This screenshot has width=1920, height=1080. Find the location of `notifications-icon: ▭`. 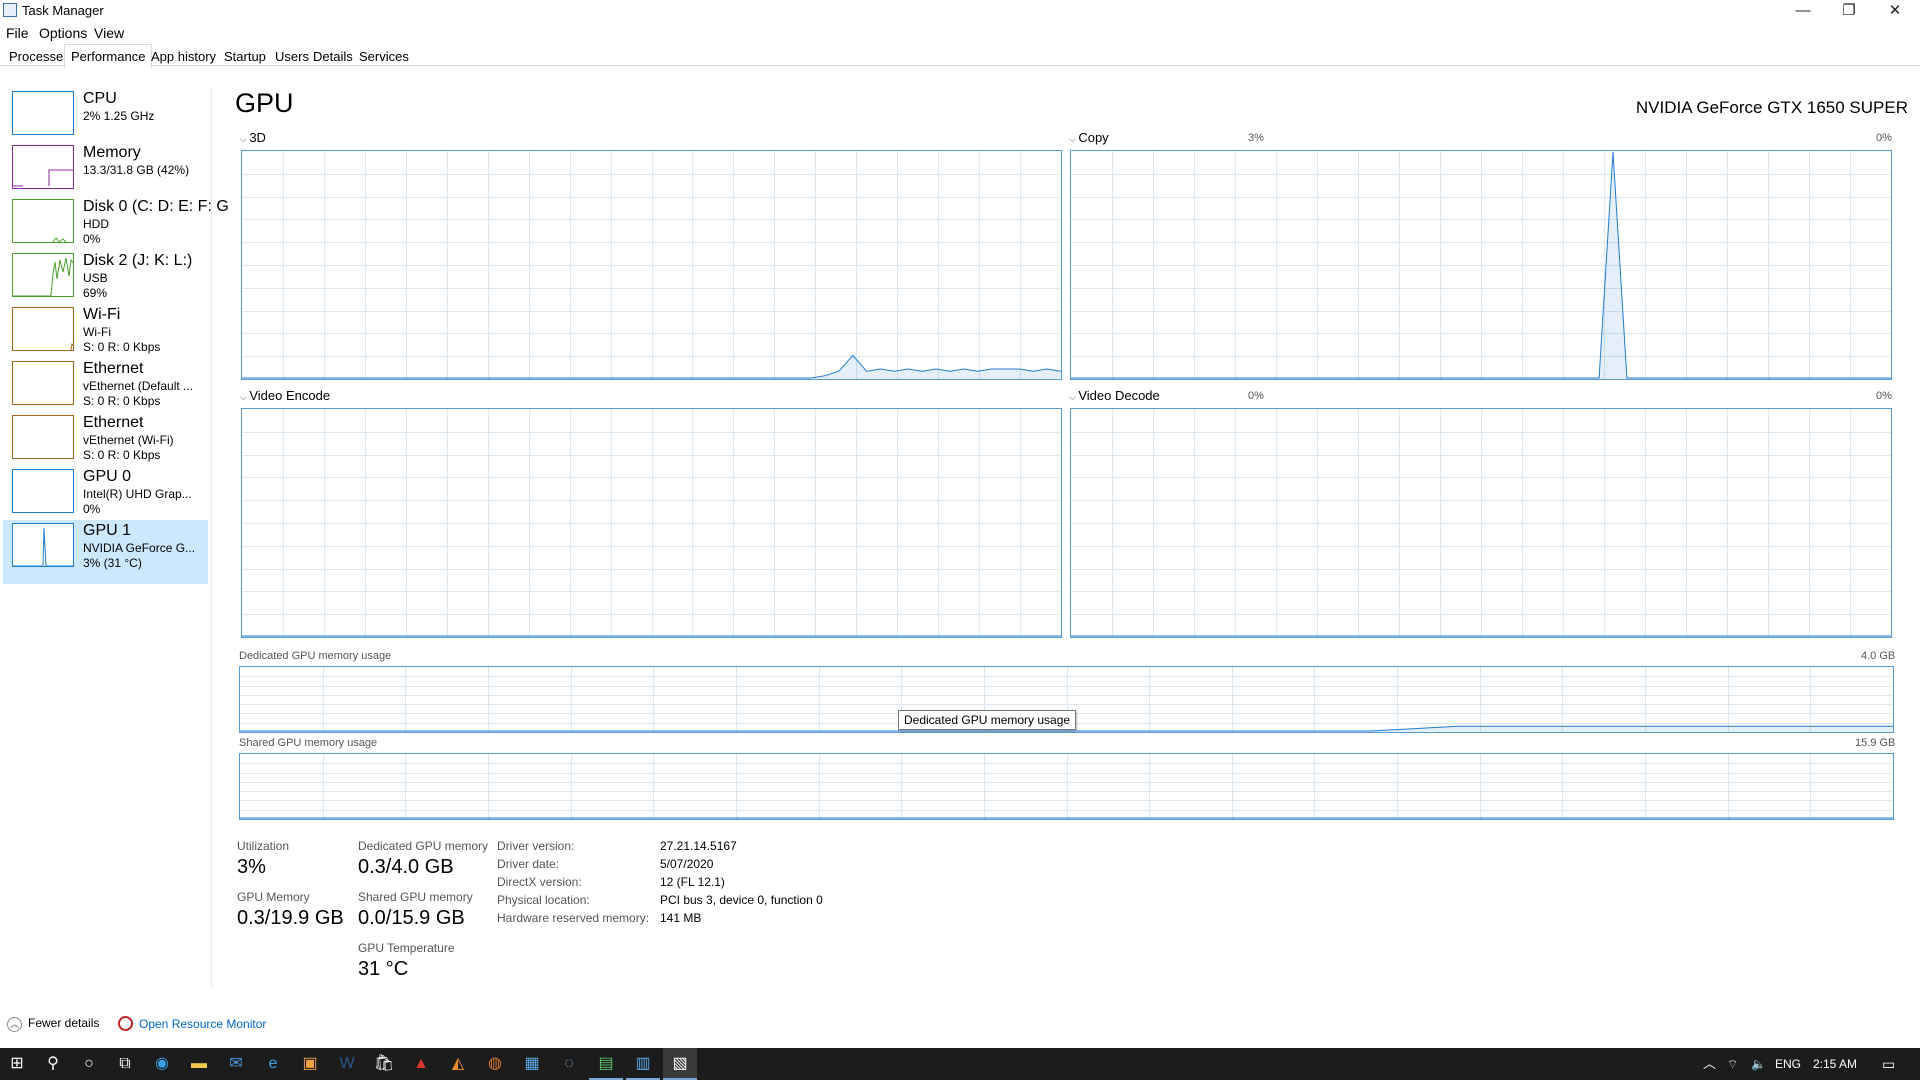

notifications-icon: ▭ is located at coordinates (1888, 1064).